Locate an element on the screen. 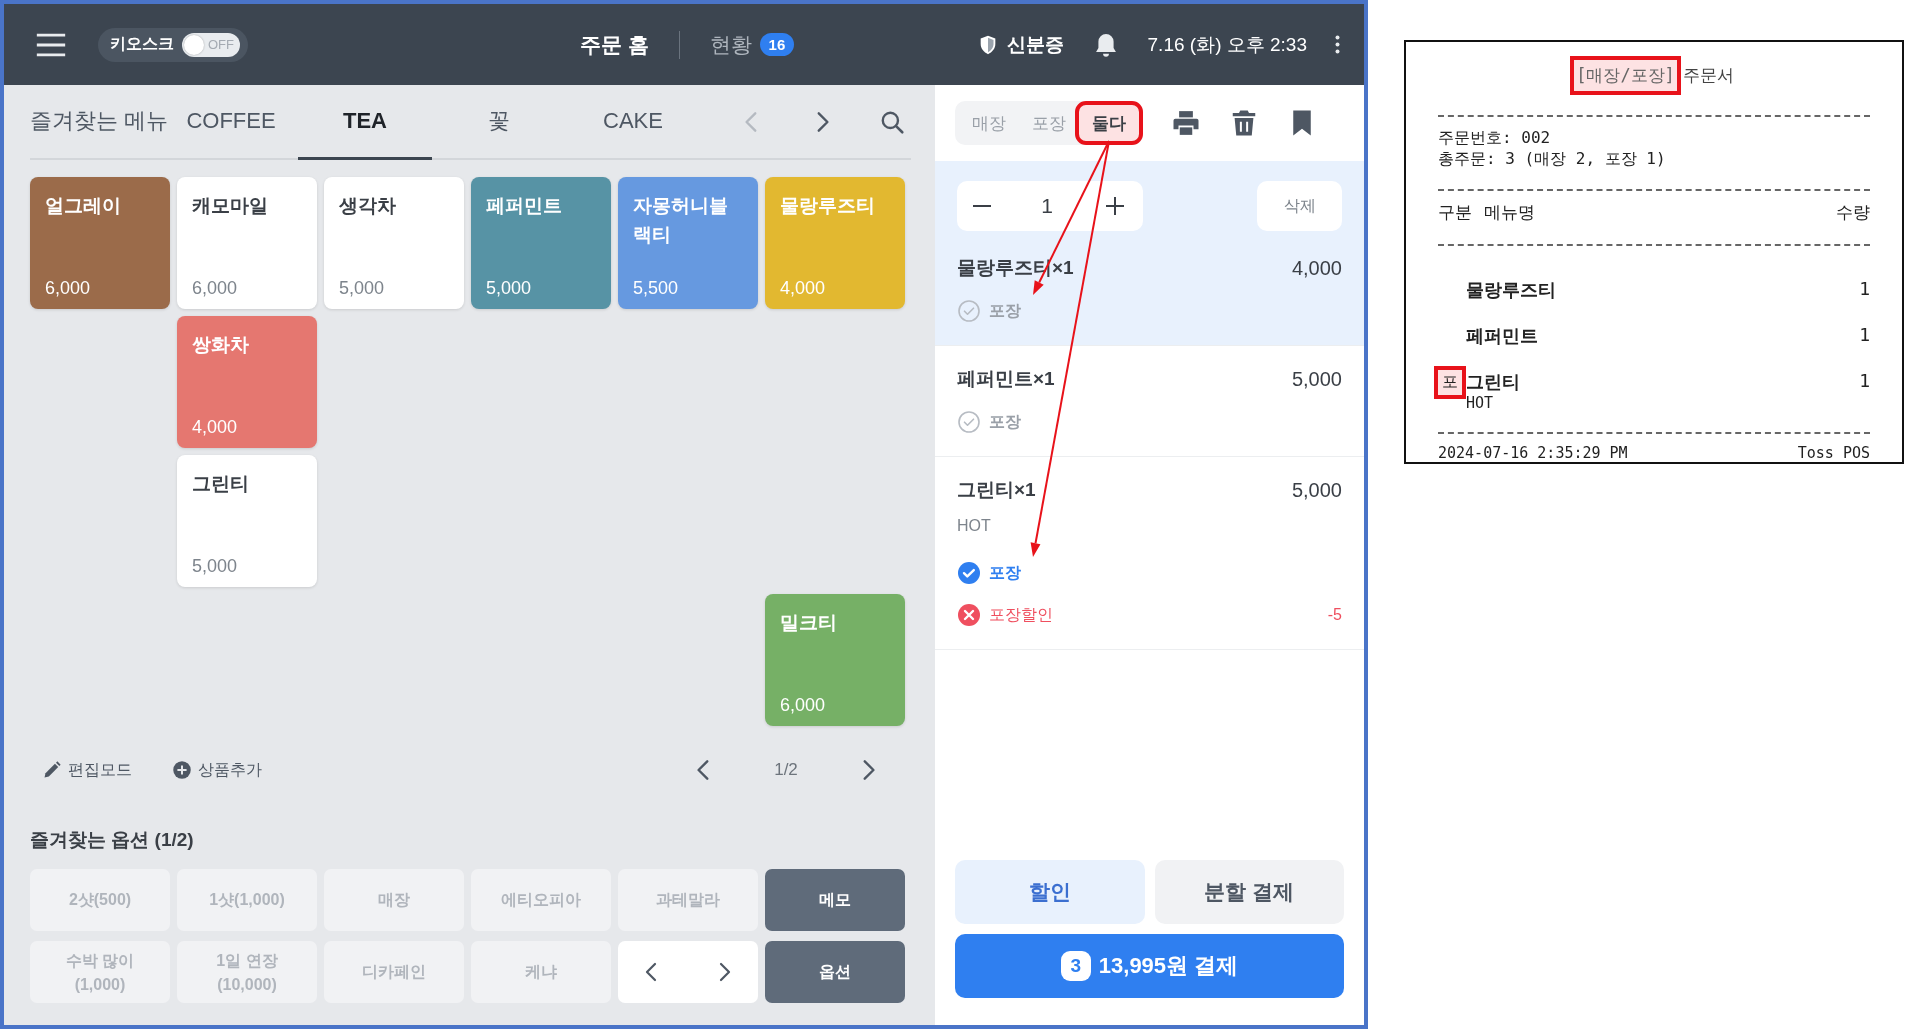  pencil-icon is located at coordinates (52, 770).